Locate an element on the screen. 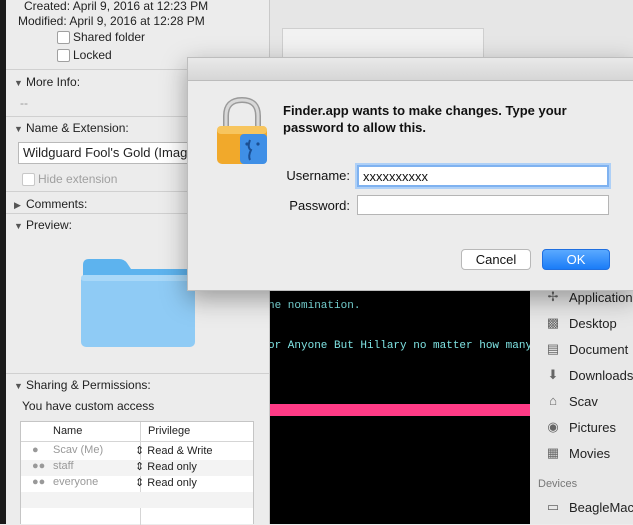 The height and width of the screenshot is (525, 633). sidebar-item-documents: ▤ Document is located at coordinates (586, 349).